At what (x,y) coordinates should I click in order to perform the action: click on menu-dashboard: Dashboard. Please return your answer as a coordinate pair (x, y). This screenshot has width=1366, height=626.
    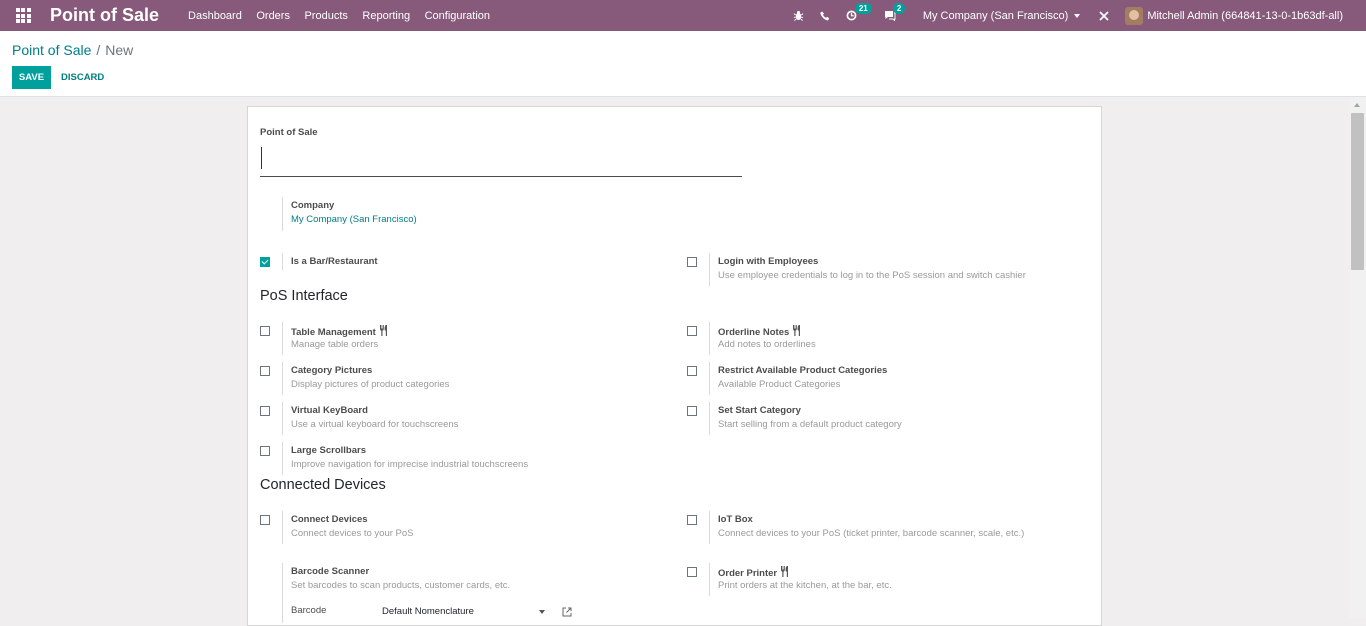
    Looking at the image, I should click on (215, 16).